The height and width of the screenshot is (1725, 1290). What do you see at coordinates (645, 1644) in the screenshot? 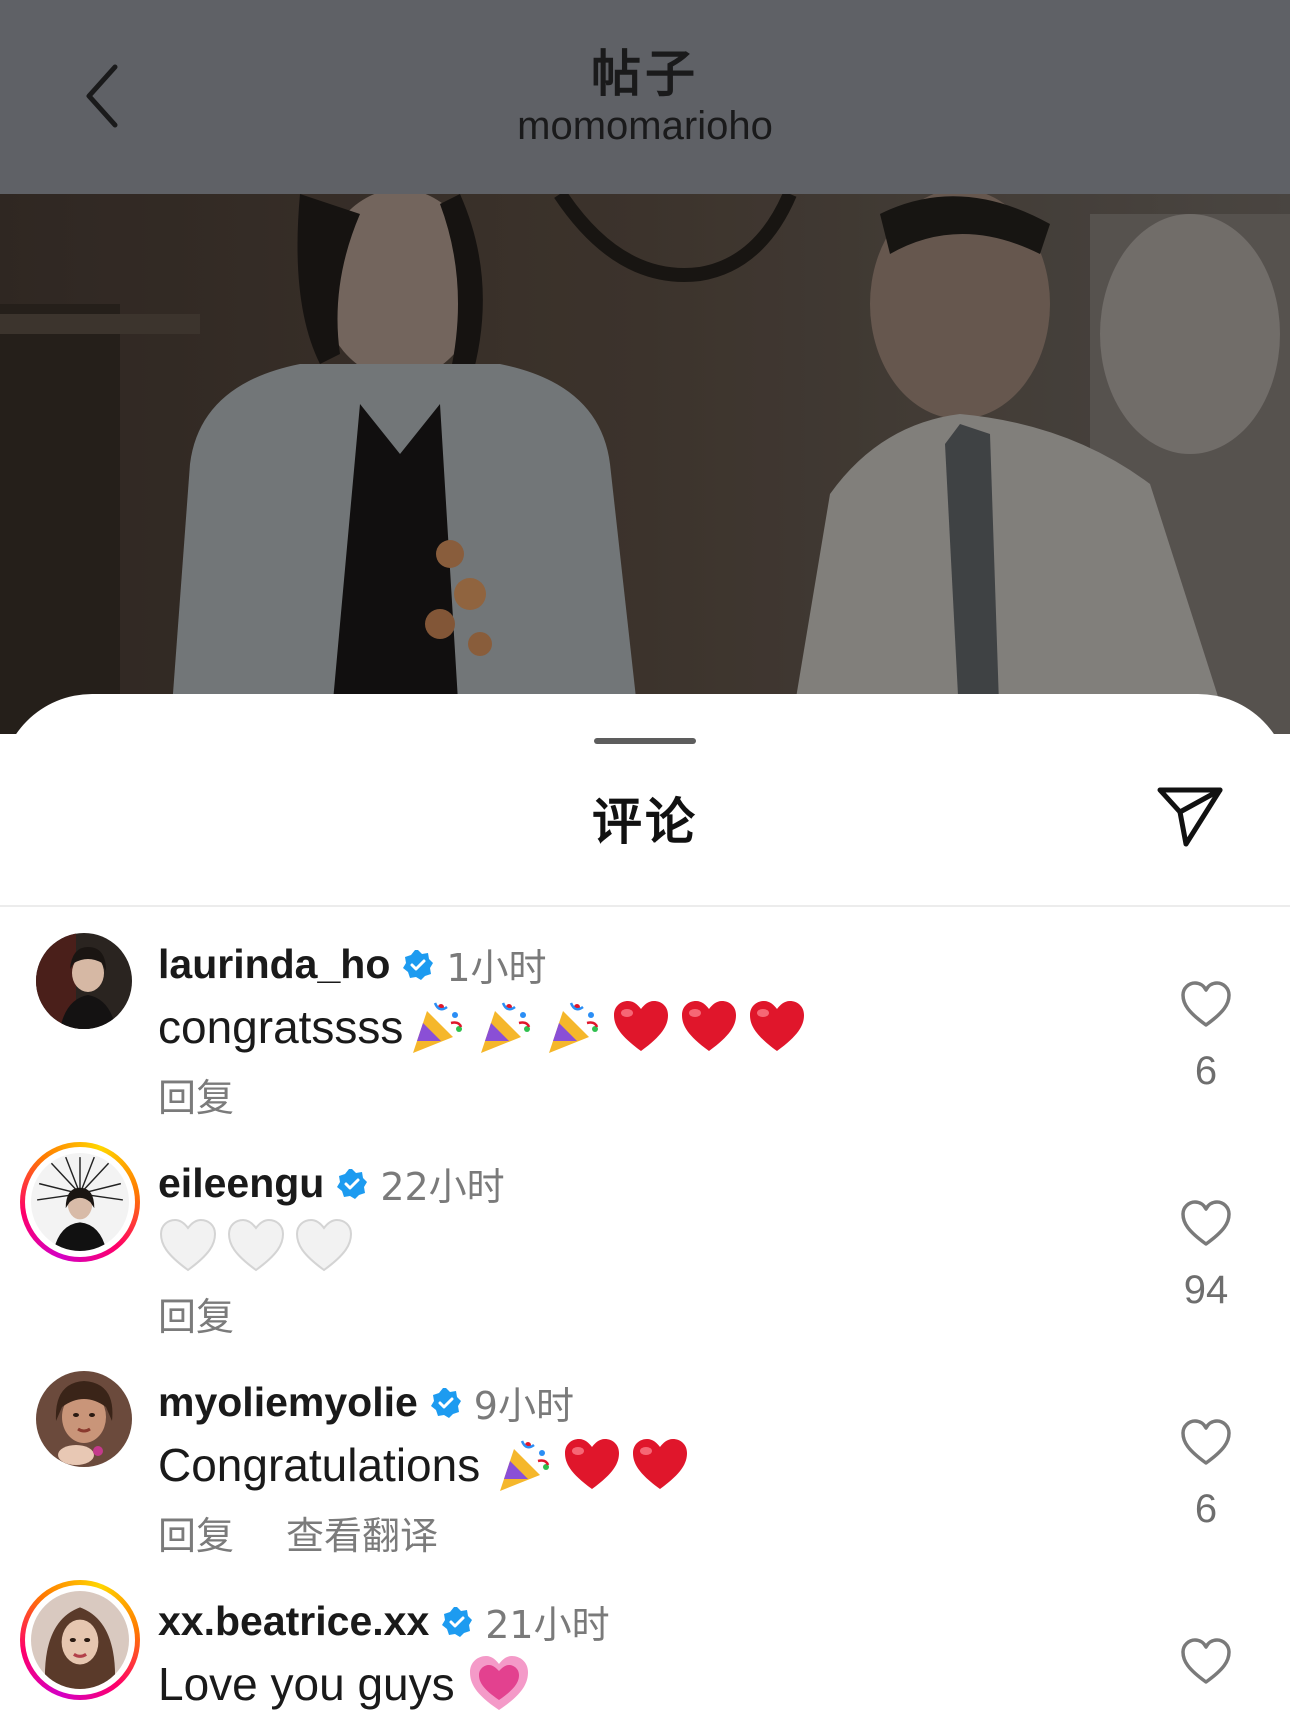
I see `comment-item: xx.beatrice.xx 21小时 Love you guys` at bounding box center [645, 1644].